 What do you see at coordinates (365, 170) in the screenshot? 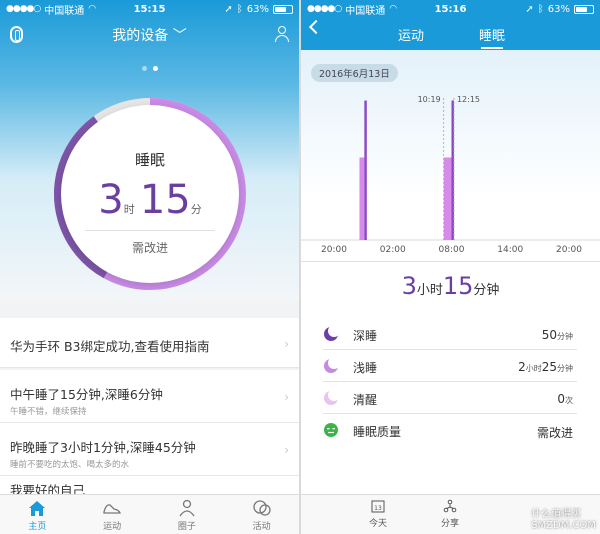
I see `chart-bar-deep` at bounding box center [365, 170].